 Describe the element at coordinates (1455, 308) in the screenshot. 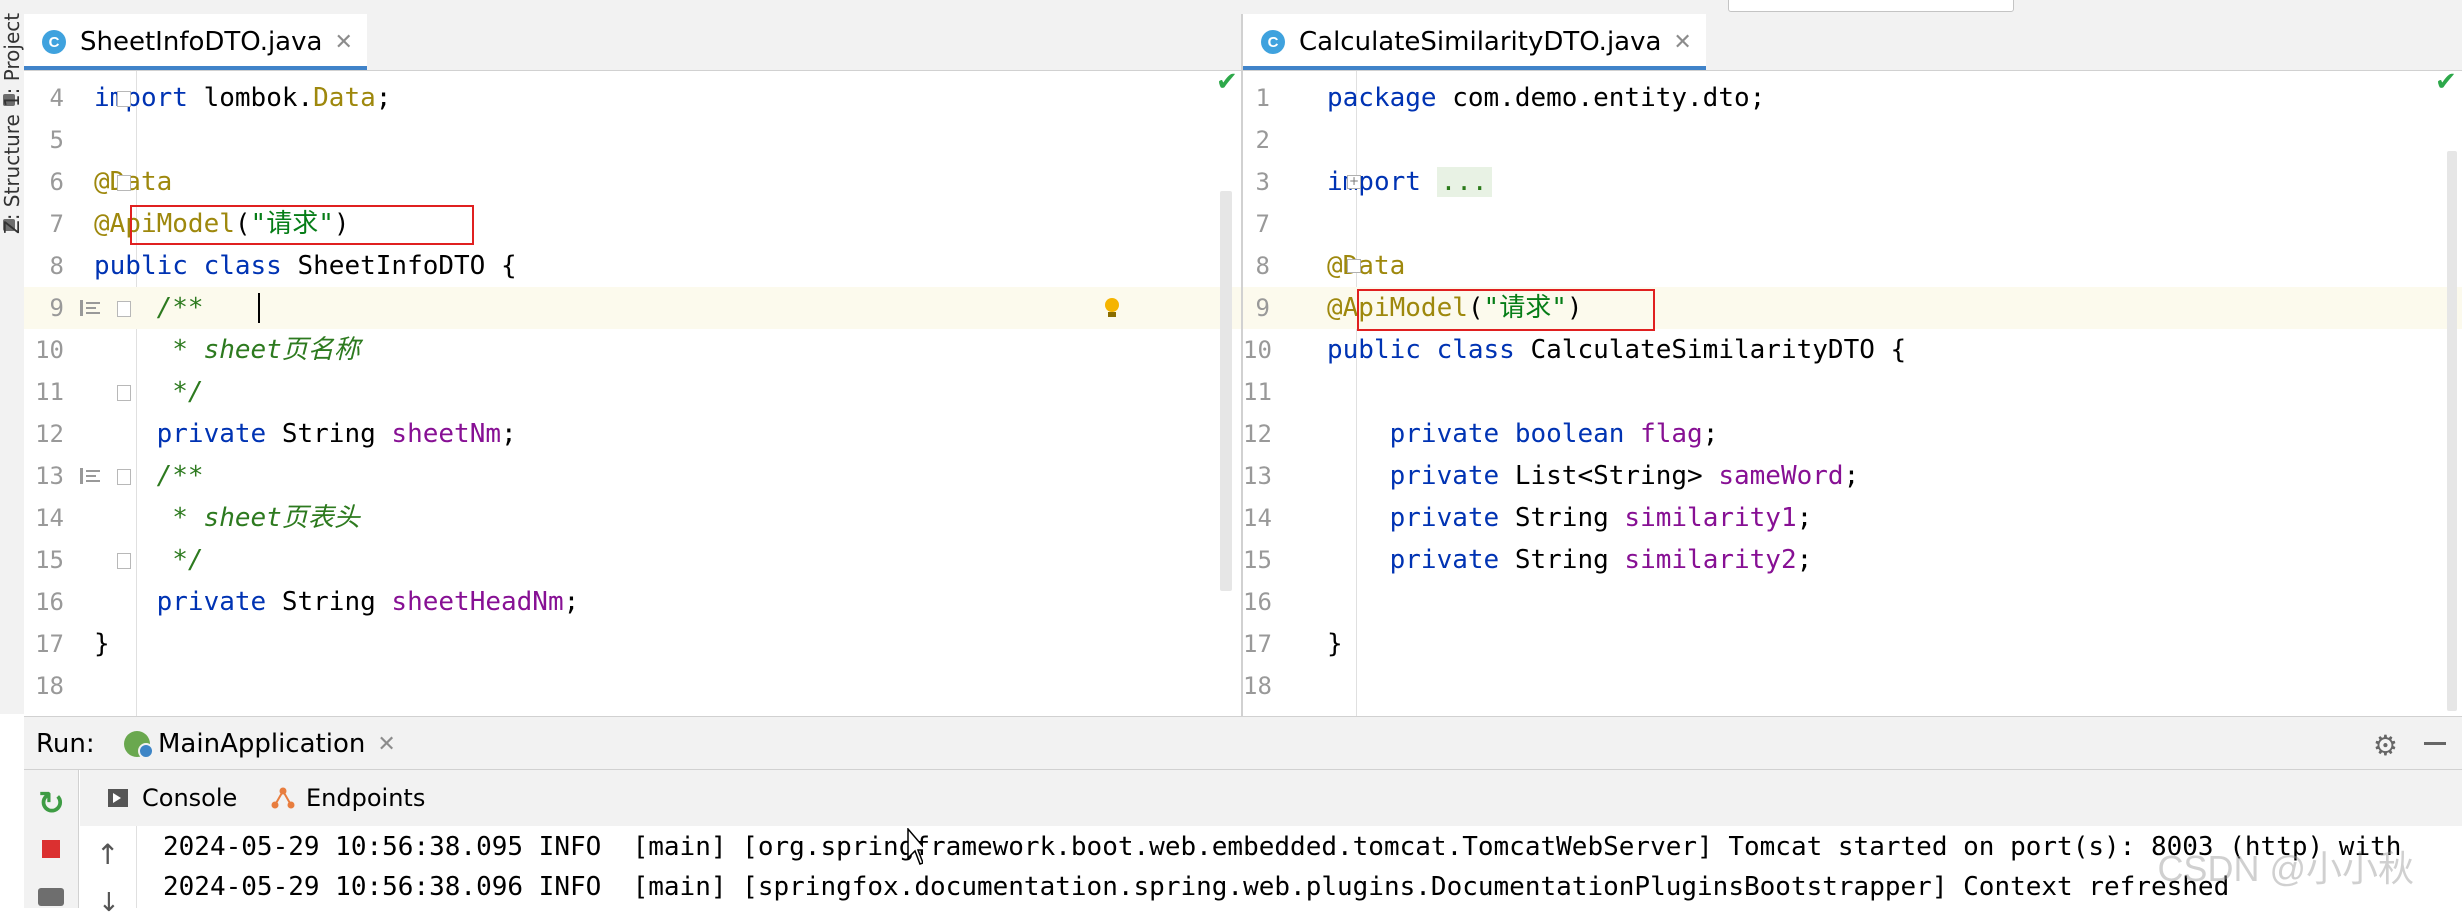

I see `code-text: @ApiModel("请求")` at that location.